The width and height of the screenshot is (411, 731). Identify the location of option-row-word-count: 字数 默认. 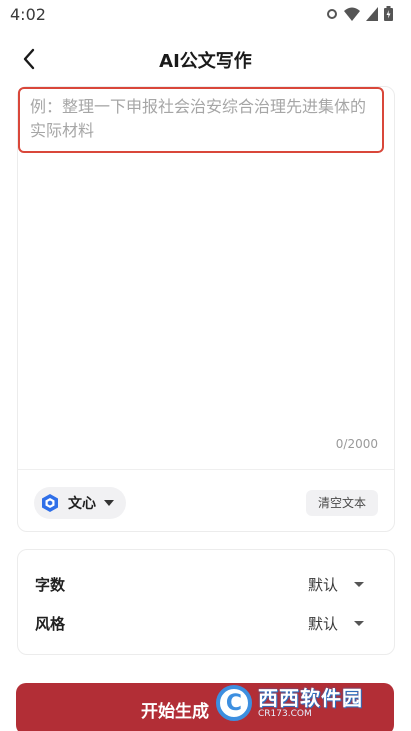
(206, 584).